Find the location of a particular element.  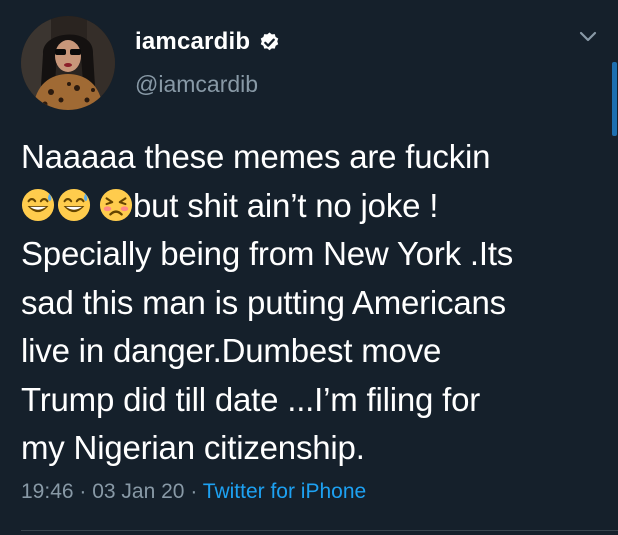

persevering-face-emoji is located at coordinates (116, 204).